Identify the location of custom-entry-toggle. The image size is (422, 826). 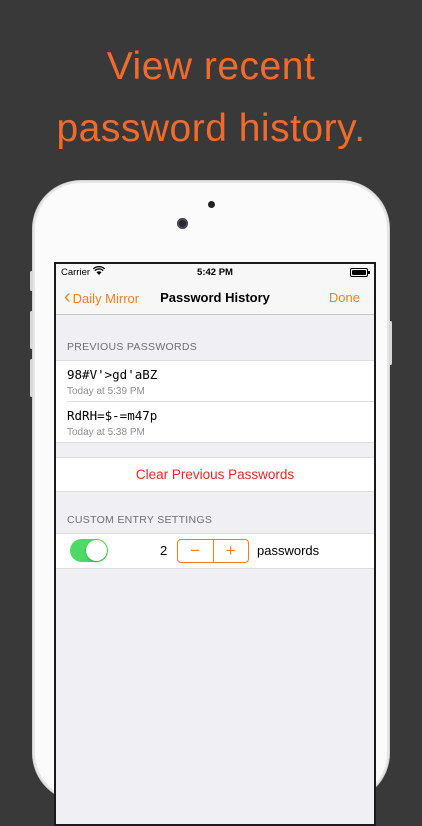
(89, 550).